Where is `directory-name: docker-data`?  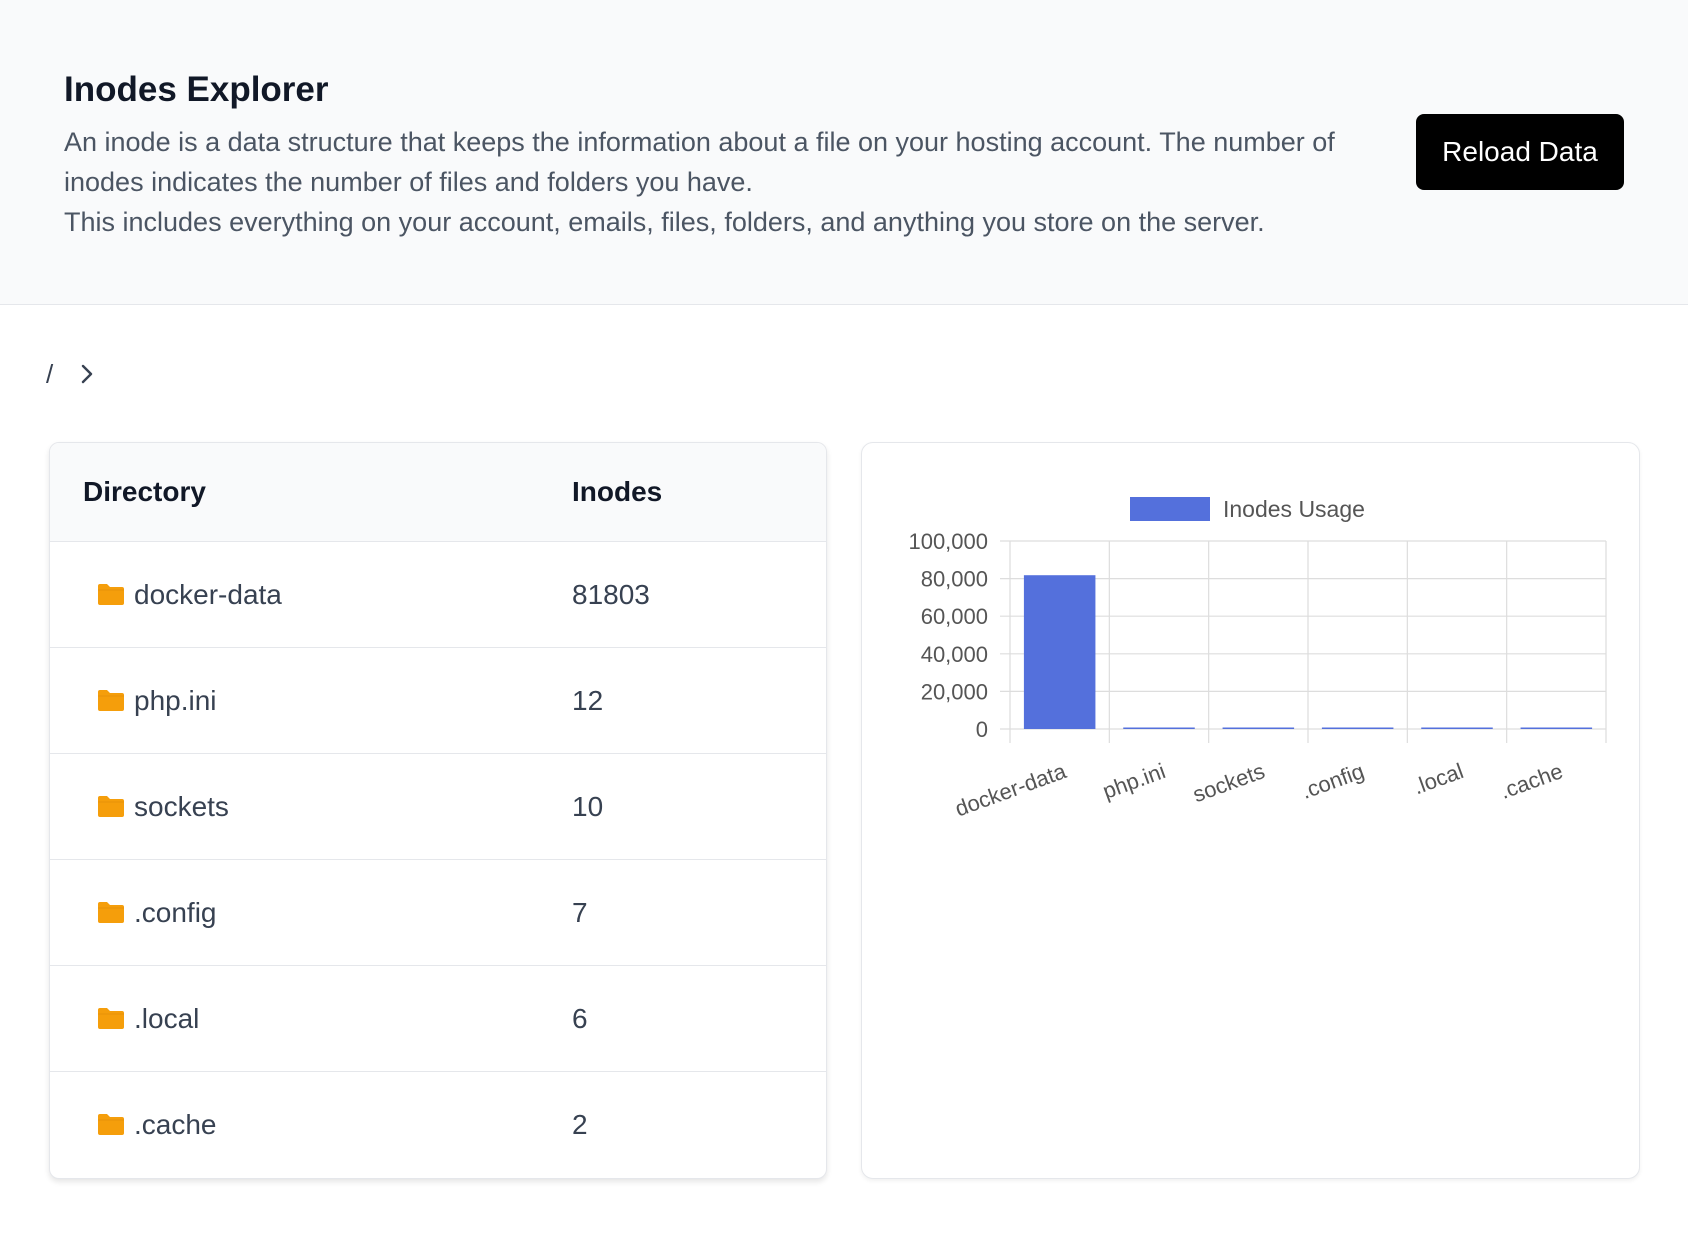 directory-name: docker-data is located at coordinates (208, 594).